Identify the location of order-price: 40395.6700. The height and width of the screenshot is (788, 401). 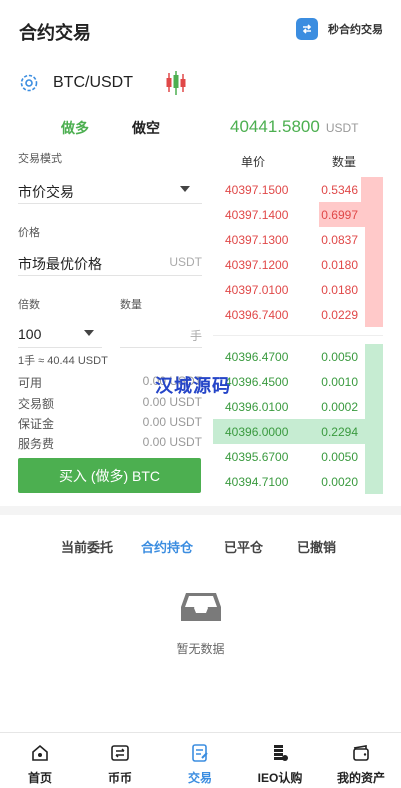
(257, 457).